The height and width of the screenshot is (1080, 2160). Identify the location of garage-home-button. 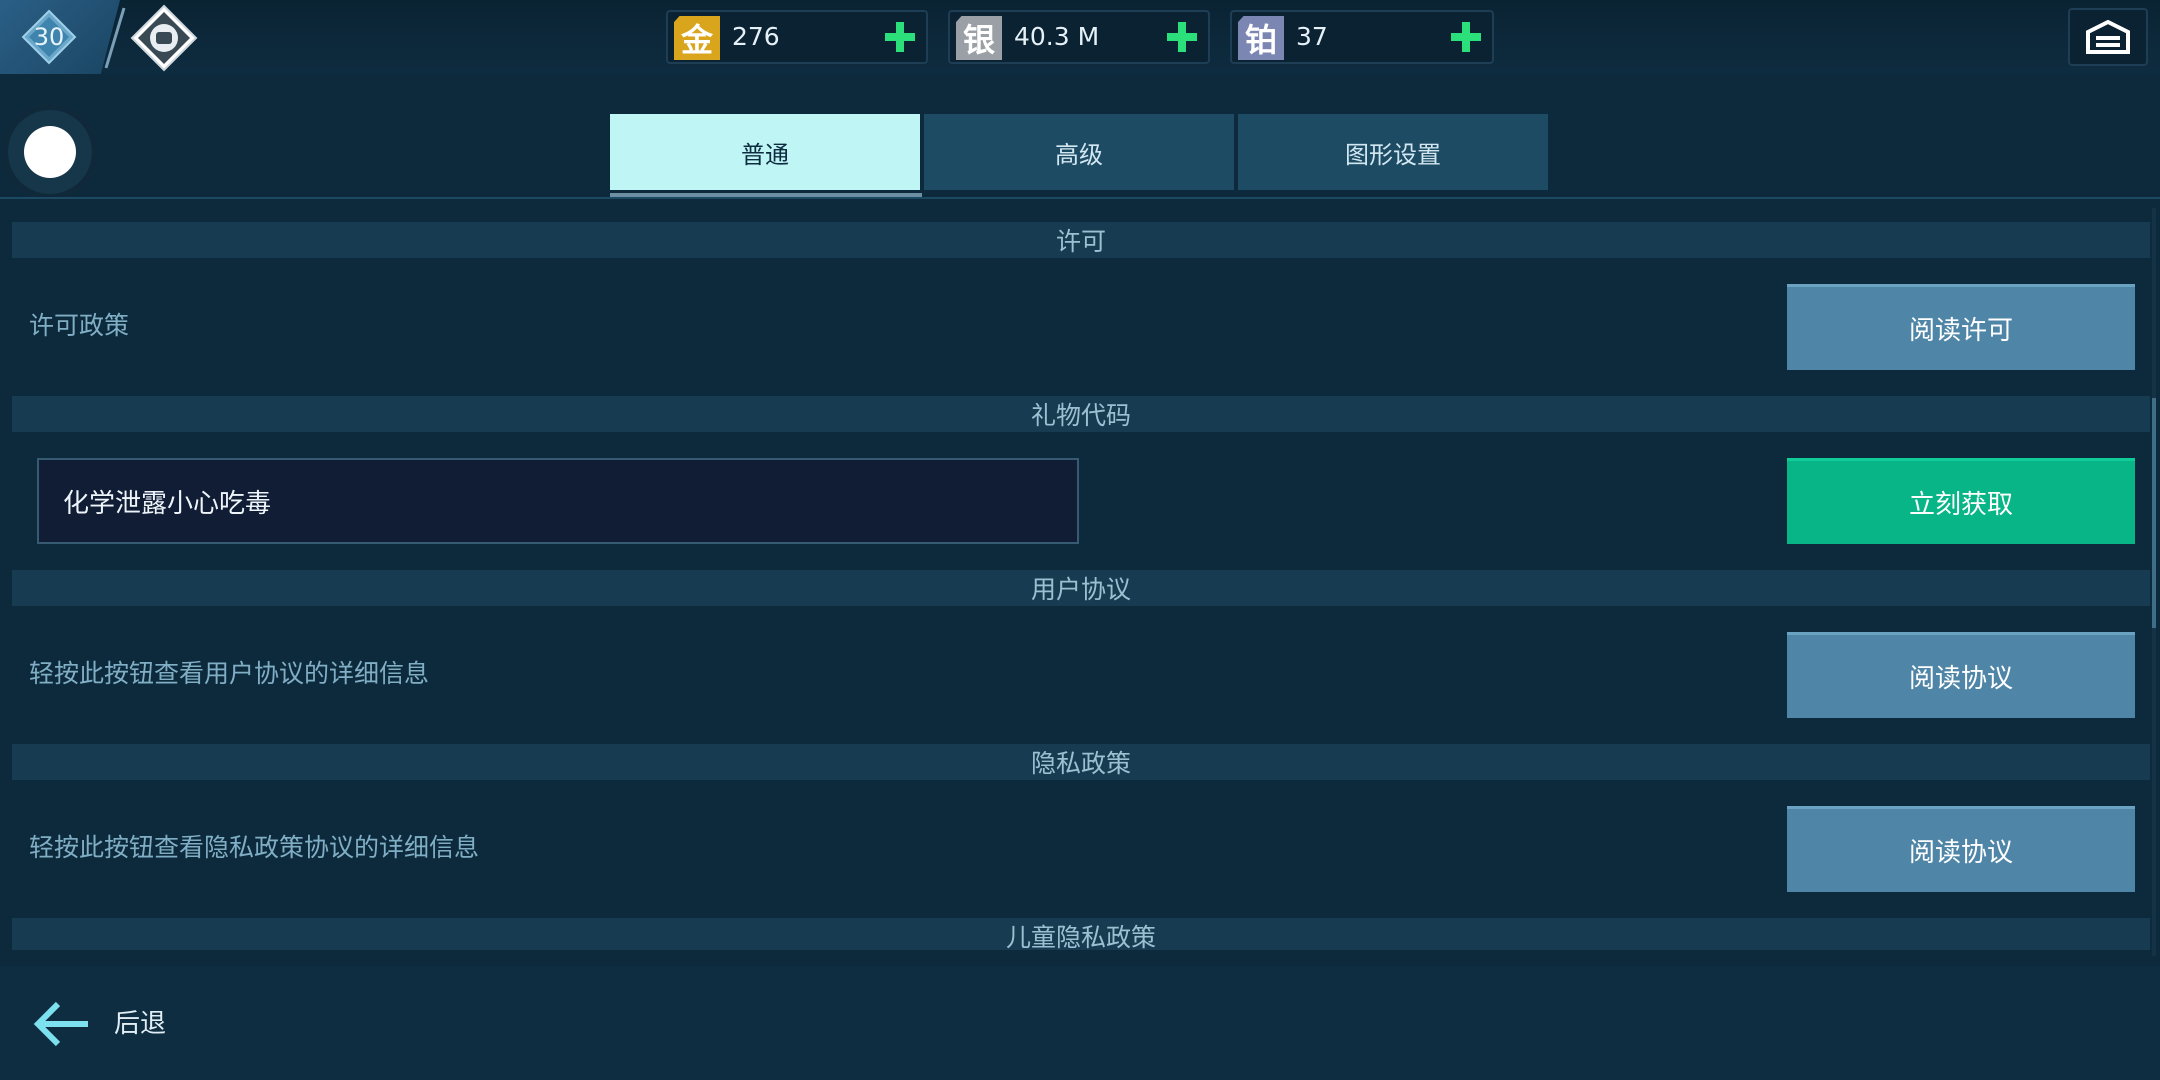
(2108, 37).